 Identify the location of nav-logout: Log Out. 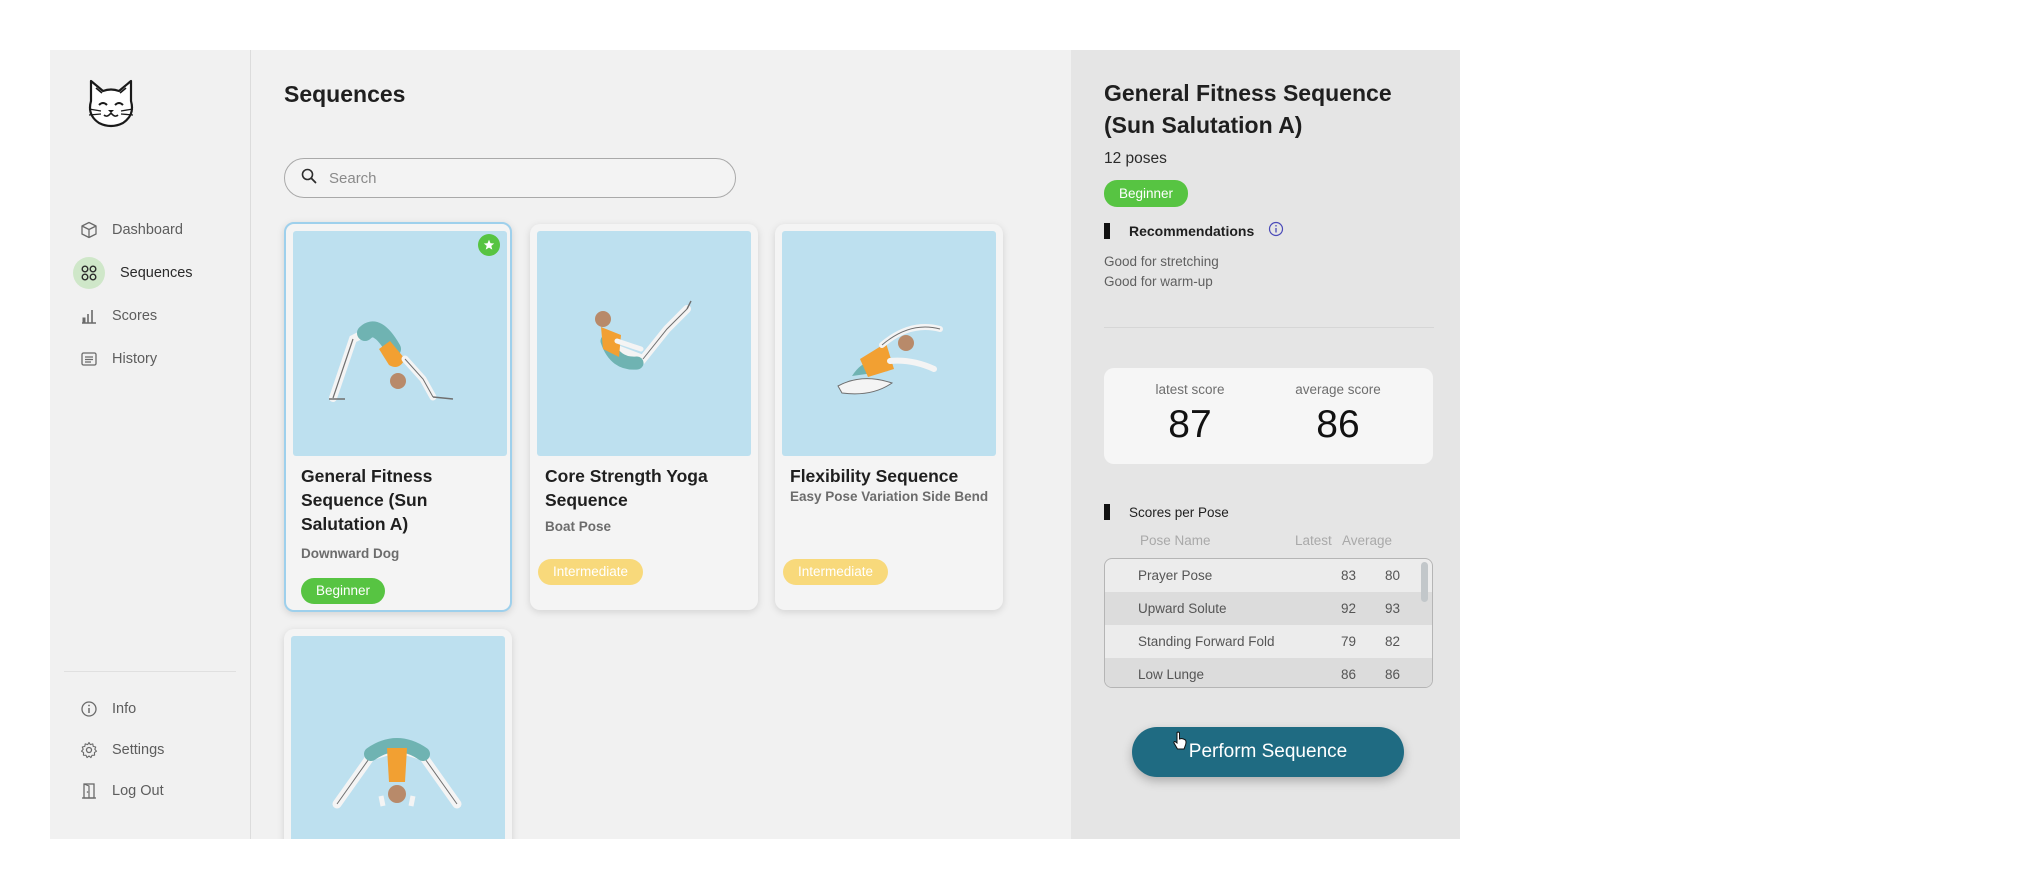
(158, 791).